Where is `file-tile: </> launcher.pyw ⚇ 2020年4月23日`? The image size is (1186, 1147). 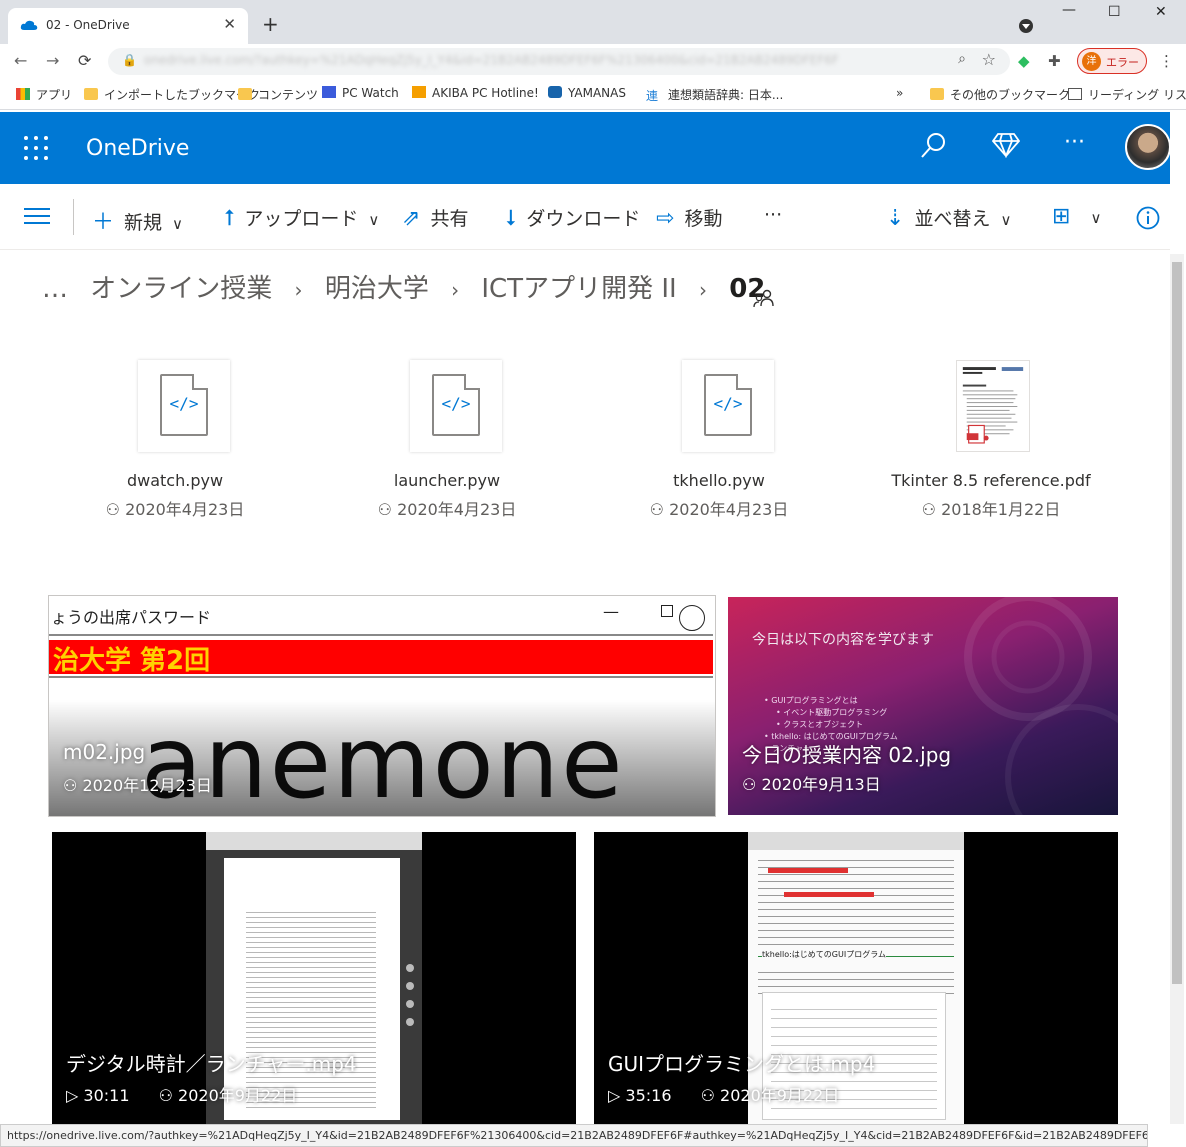
file-tile: </> launcher.pyw ⚇ 2020年4月23日 is located at coordinates (447, 438).